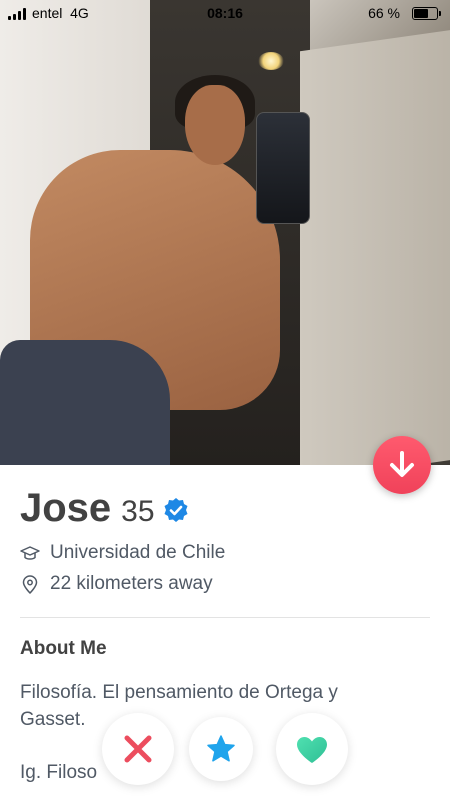  I want to click on name-row: Jose 35, so click(104, 511).